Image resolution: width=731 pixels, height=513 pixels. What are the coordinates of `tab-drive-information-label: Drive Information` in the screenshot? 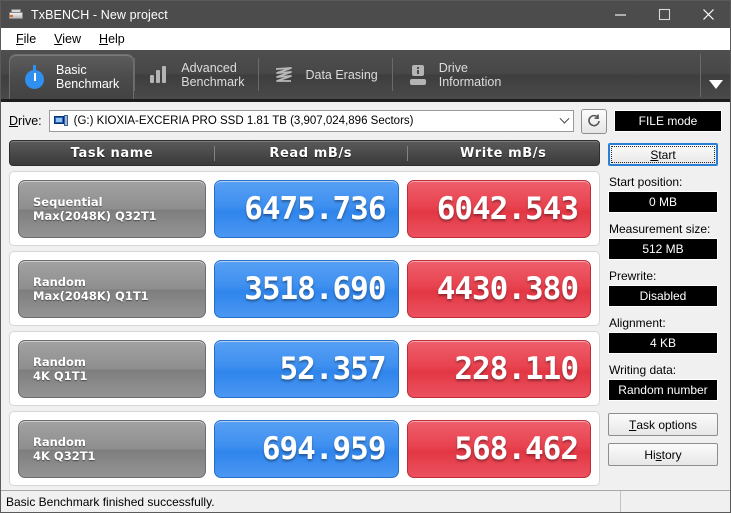 It's located at (470, 74).